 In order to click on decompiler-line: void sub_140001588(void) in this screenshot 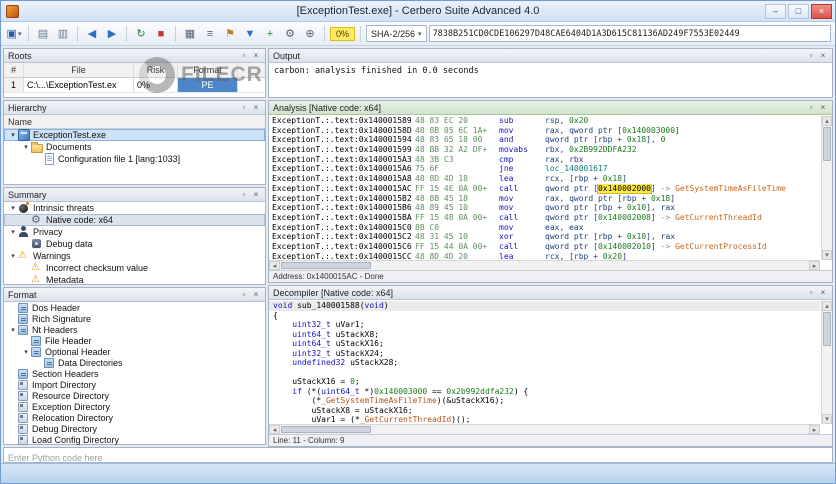, I will do `click(544, 306)`.